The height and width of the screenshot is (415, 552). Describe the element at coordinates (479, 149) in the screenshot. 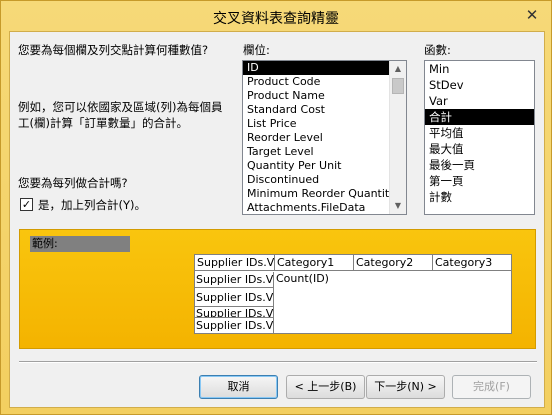

I see `function-list-item: 最大值` at that location.